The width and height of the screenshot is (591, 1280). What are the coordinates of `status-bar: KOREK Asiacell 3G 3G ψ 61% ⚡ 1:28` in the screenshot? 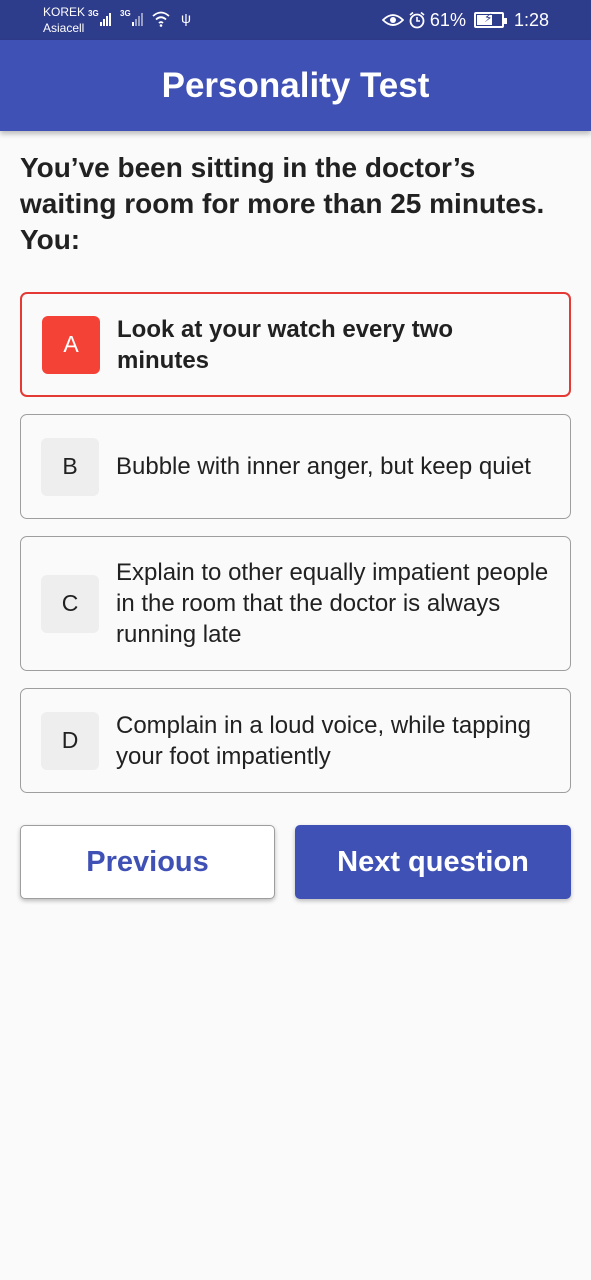 It's located at (295, 20).